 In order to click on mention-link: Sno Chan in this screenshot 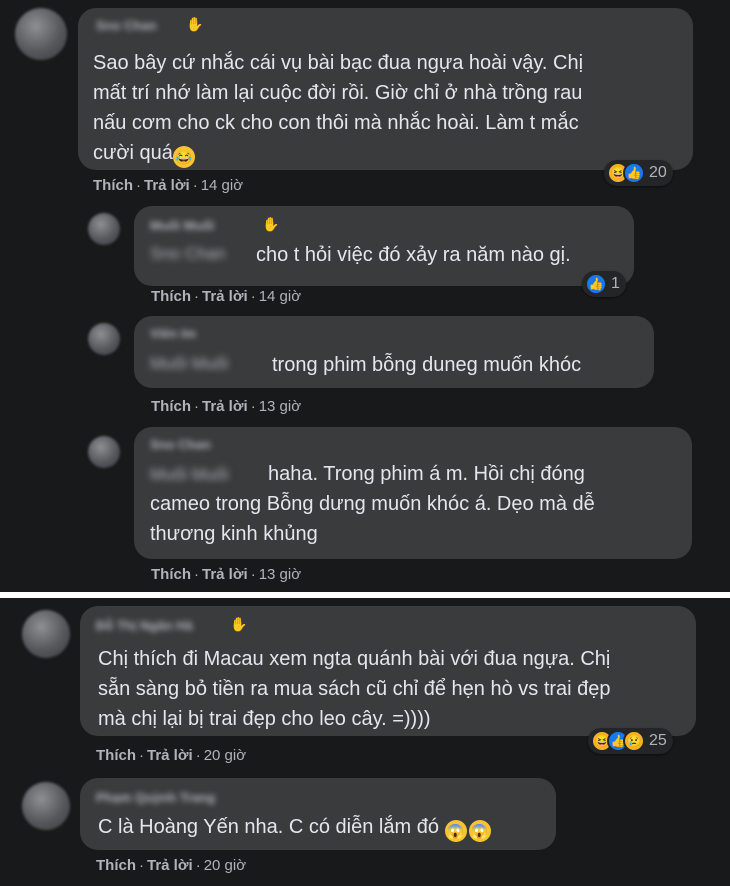, I will do `click(188, 254)`.